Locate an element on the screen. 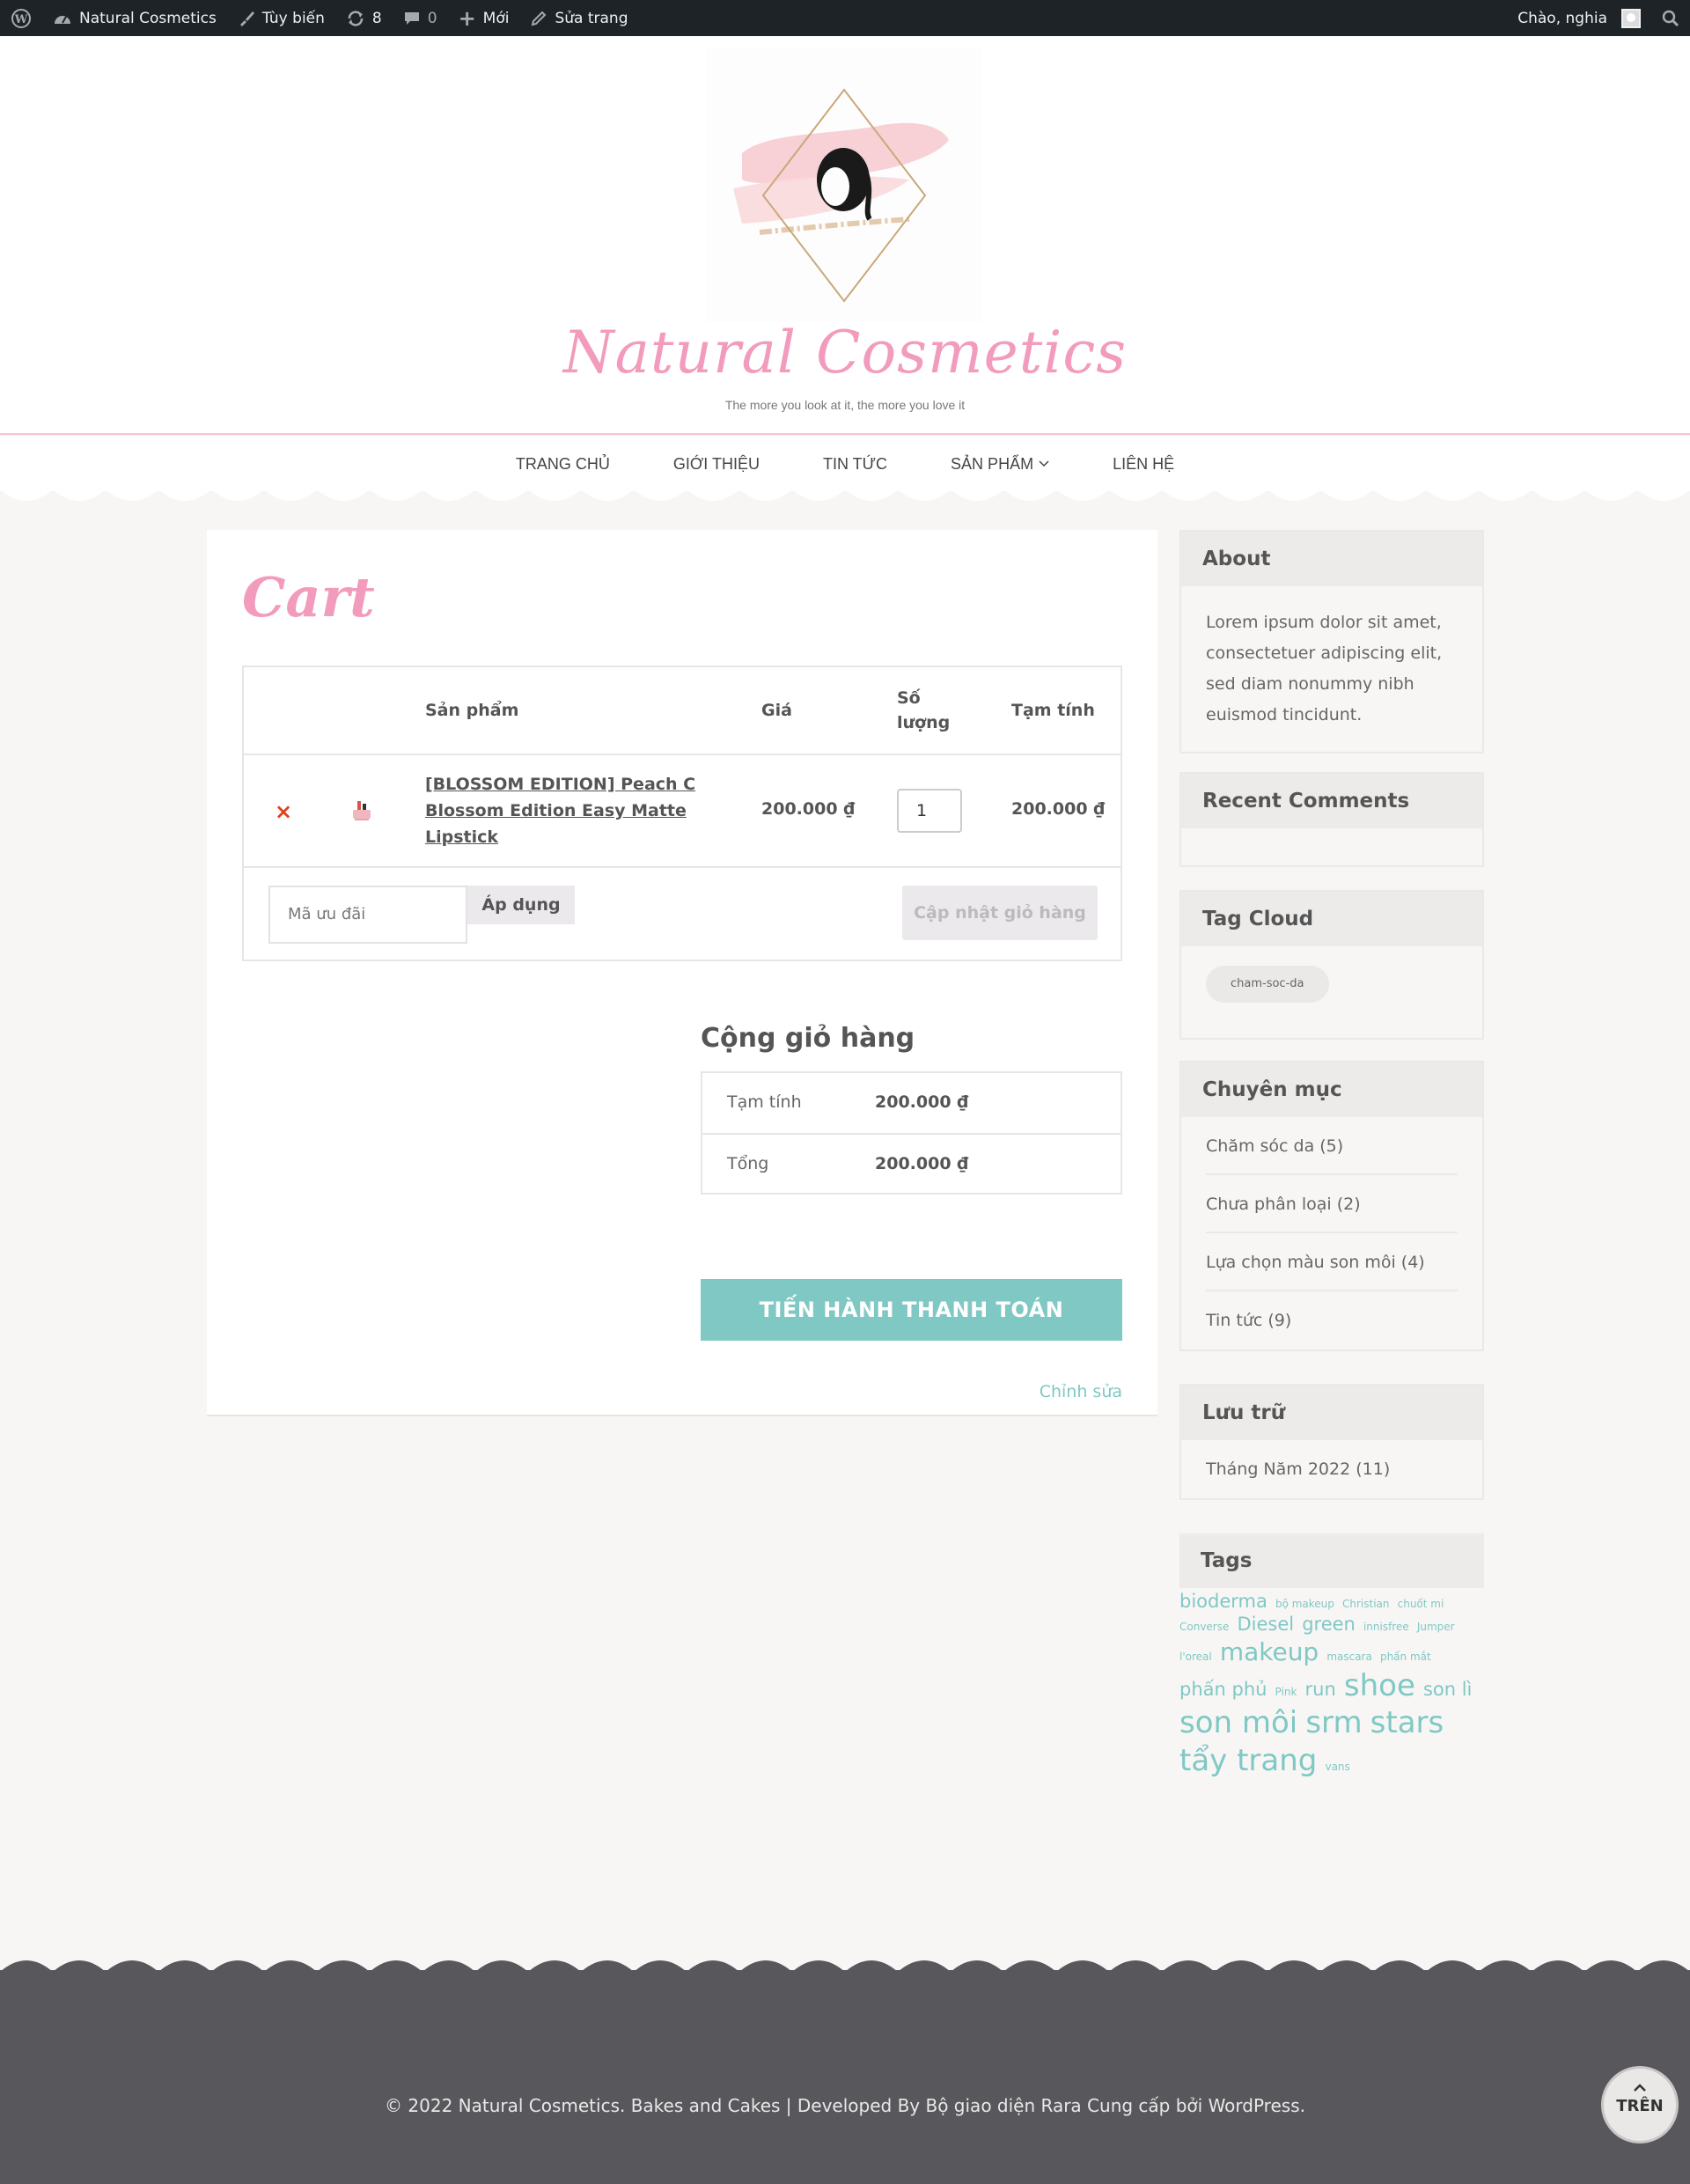 This screenshot has width=1690, height=2184. site-title: Natural Cosmetics is located at coordinates (845, 352).